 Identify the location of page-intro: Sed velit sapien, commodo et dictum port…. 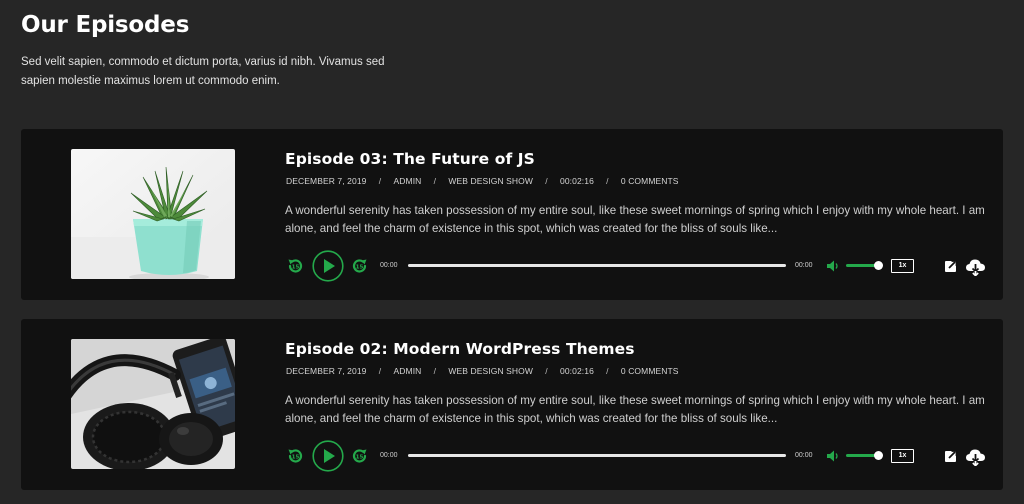
(203, 71).